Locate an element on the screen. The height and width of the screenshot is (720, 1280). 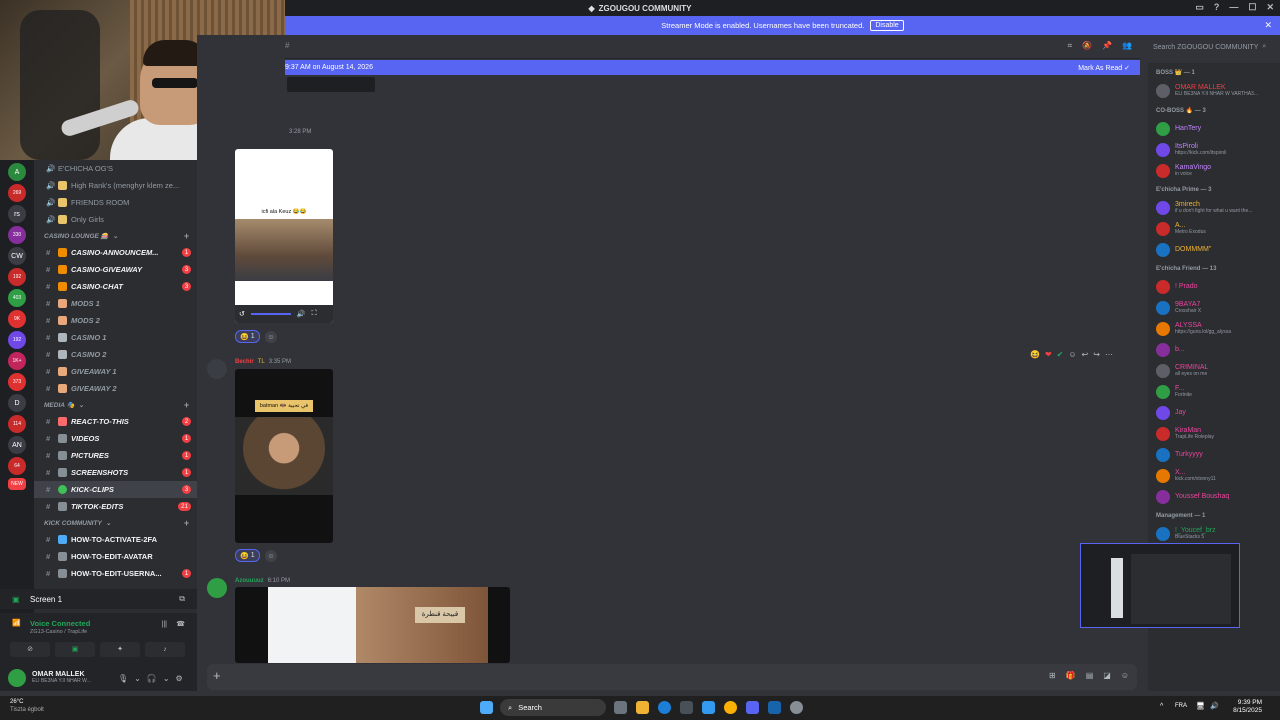
forward-icon: ↪ is located at coordinates (1096, 354).